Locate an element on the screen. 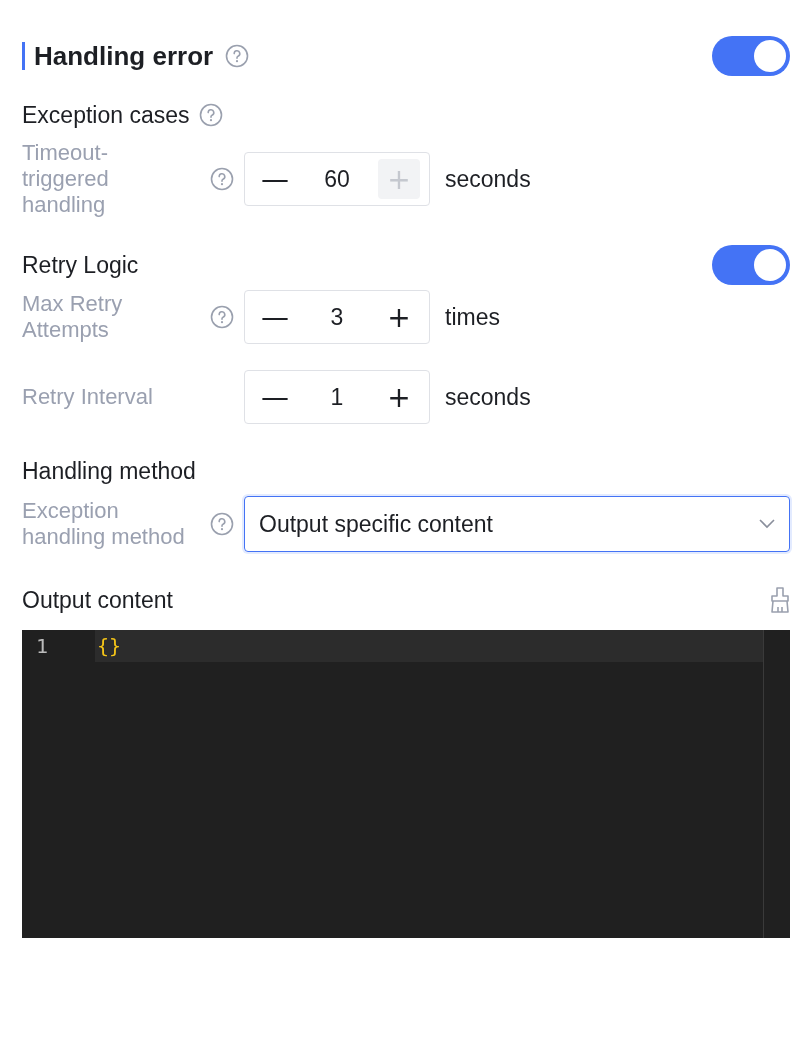 The image size is (810, 1054). line-number: 1 is located at coordinates (42, 646).